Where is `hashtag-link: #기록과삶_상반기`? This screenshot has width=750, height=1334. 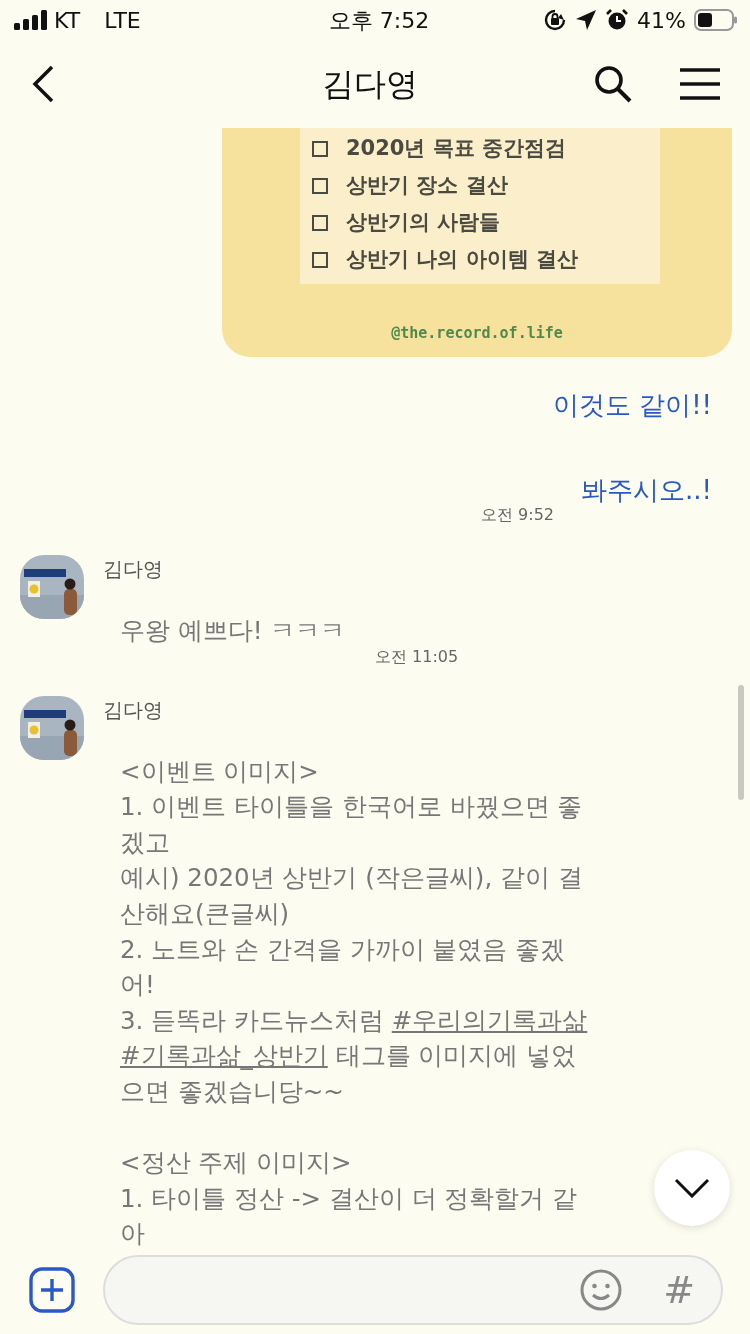 hashtag-link: #기록과삶_상반기 is located at coordinates (224, 1056).